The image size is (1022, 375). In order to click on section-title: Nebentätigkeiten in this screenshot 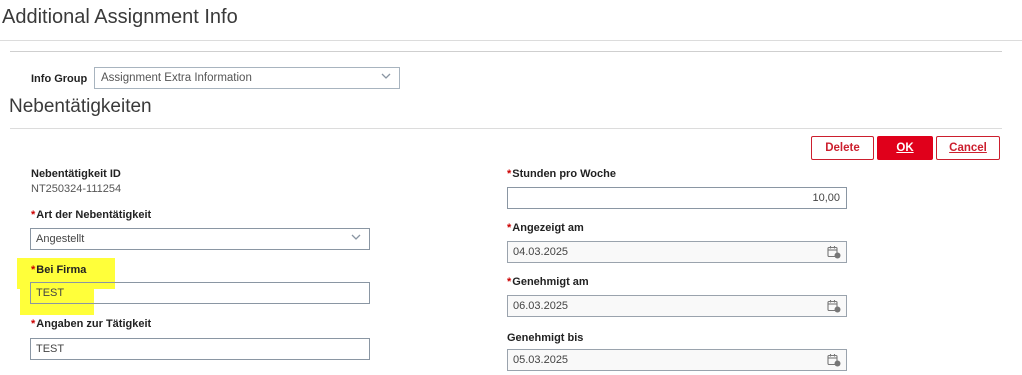, I will do `click(80, 106)`.